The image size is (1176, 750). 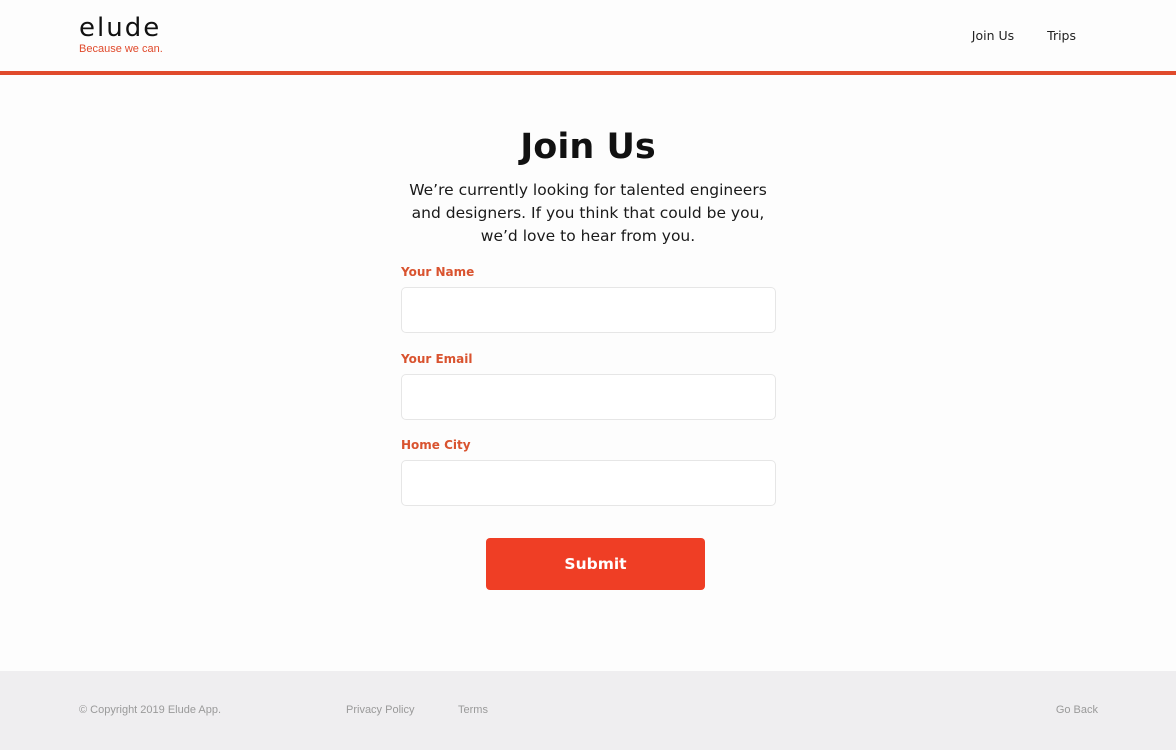 What do you see at coordinates (993, 35) in the screenshot?
I see `nav-link-join-us: Join Us` at bounding box center [993, 35].